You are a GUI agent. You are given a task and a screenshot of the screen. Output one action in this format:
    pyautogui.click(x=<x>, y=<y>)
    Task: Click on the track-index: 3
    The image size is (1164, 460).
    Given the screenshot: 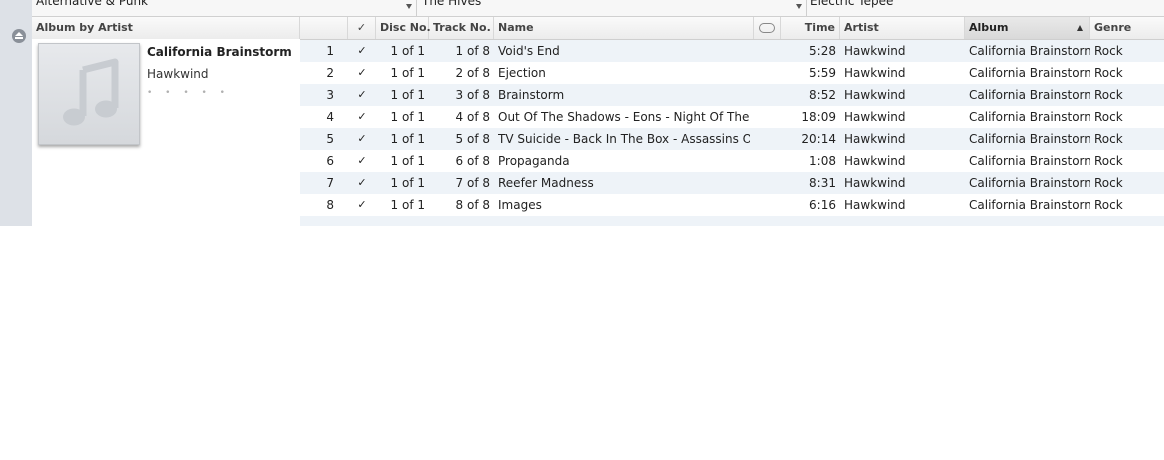 What is the action you would take?
    pyautogui.click(x=330, y=95)
    